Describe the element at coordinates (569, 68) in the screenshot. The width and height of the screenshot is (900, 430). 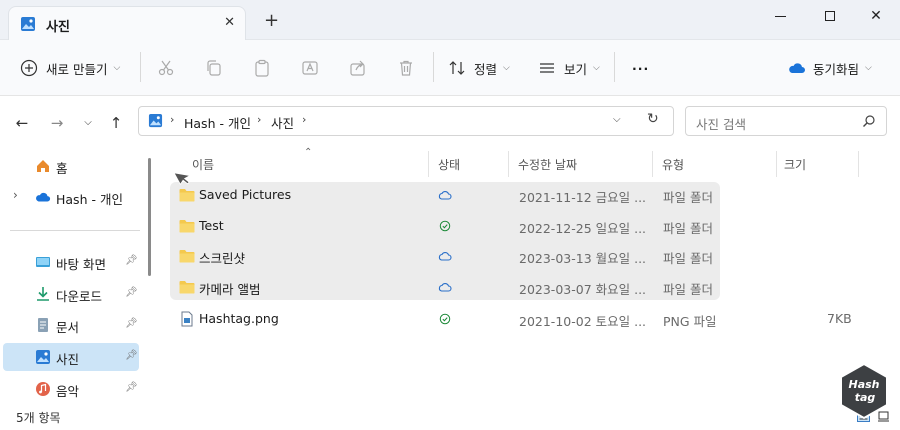
I see `view-button: 보기 ⌵` at that location.